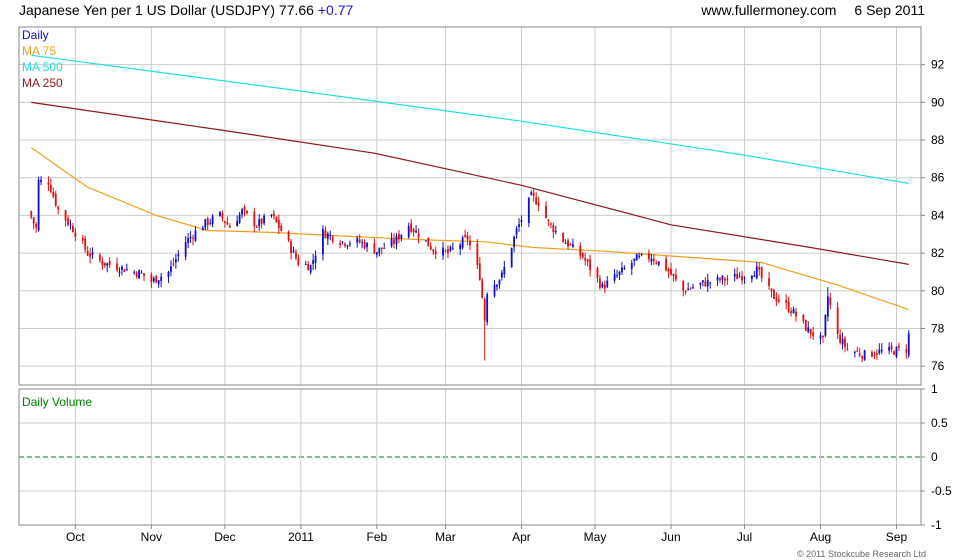 The height and width of the screenshot is (560, 980). What do you see at coordinates (861, 554) in the screenshot?
I see `copyright-note: © 2011 Stockcube Research Ltd` at bounding box center [861, 554].